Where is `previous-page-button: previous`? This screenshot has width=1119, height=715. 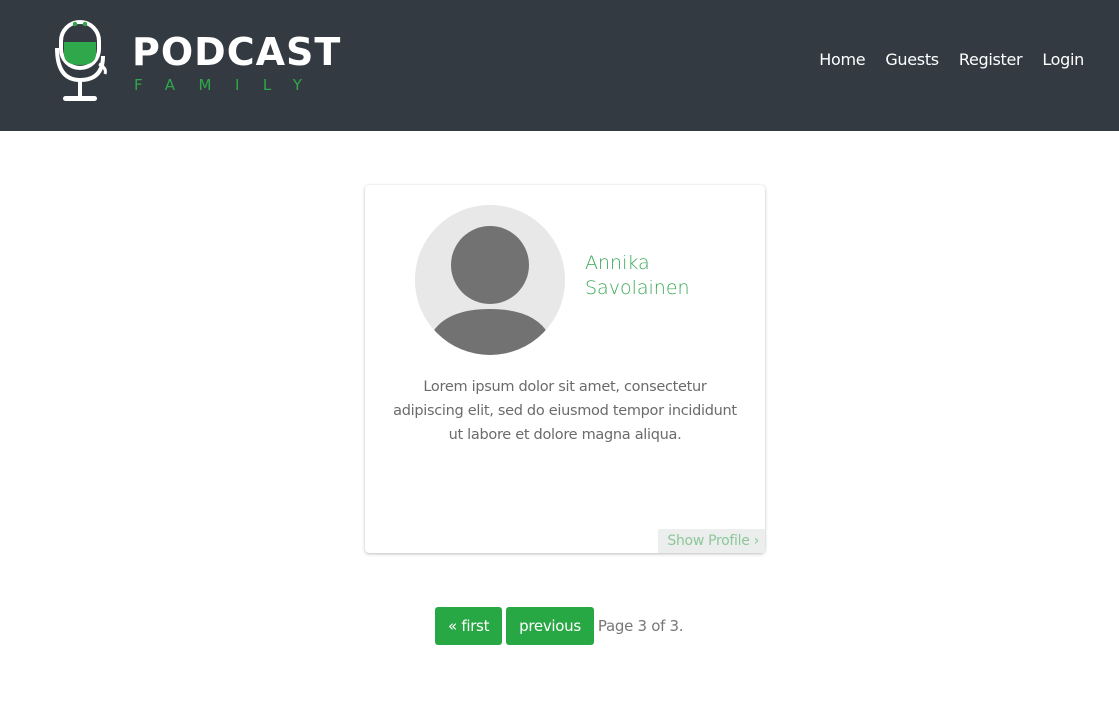
previous-page-button: previous is located at coordinates (550, 626).